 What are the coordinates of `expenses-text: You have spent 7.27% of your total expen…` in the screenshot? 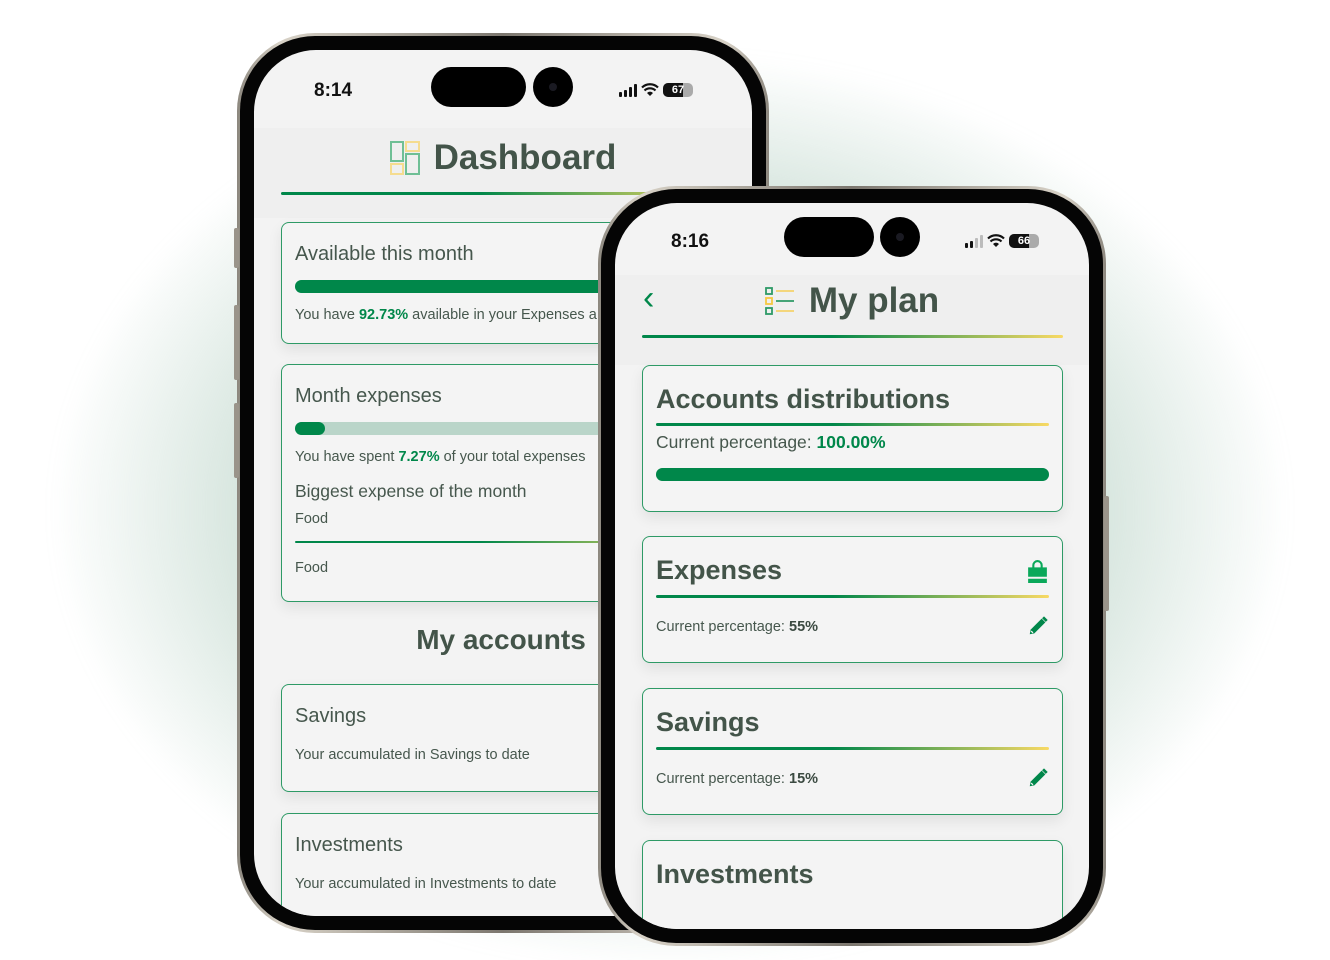 It's located at (440, 457).